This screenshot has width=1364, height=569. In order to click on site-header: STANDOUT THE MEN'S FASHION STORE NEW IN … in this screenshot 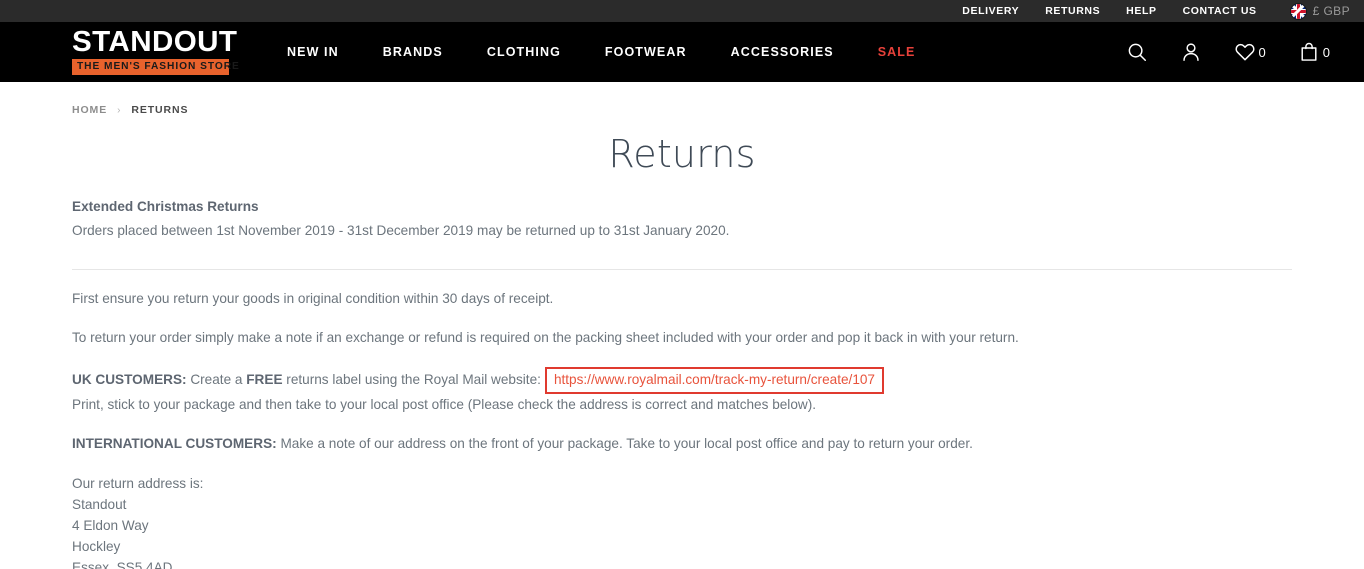, I will do `click(682, 52)`.